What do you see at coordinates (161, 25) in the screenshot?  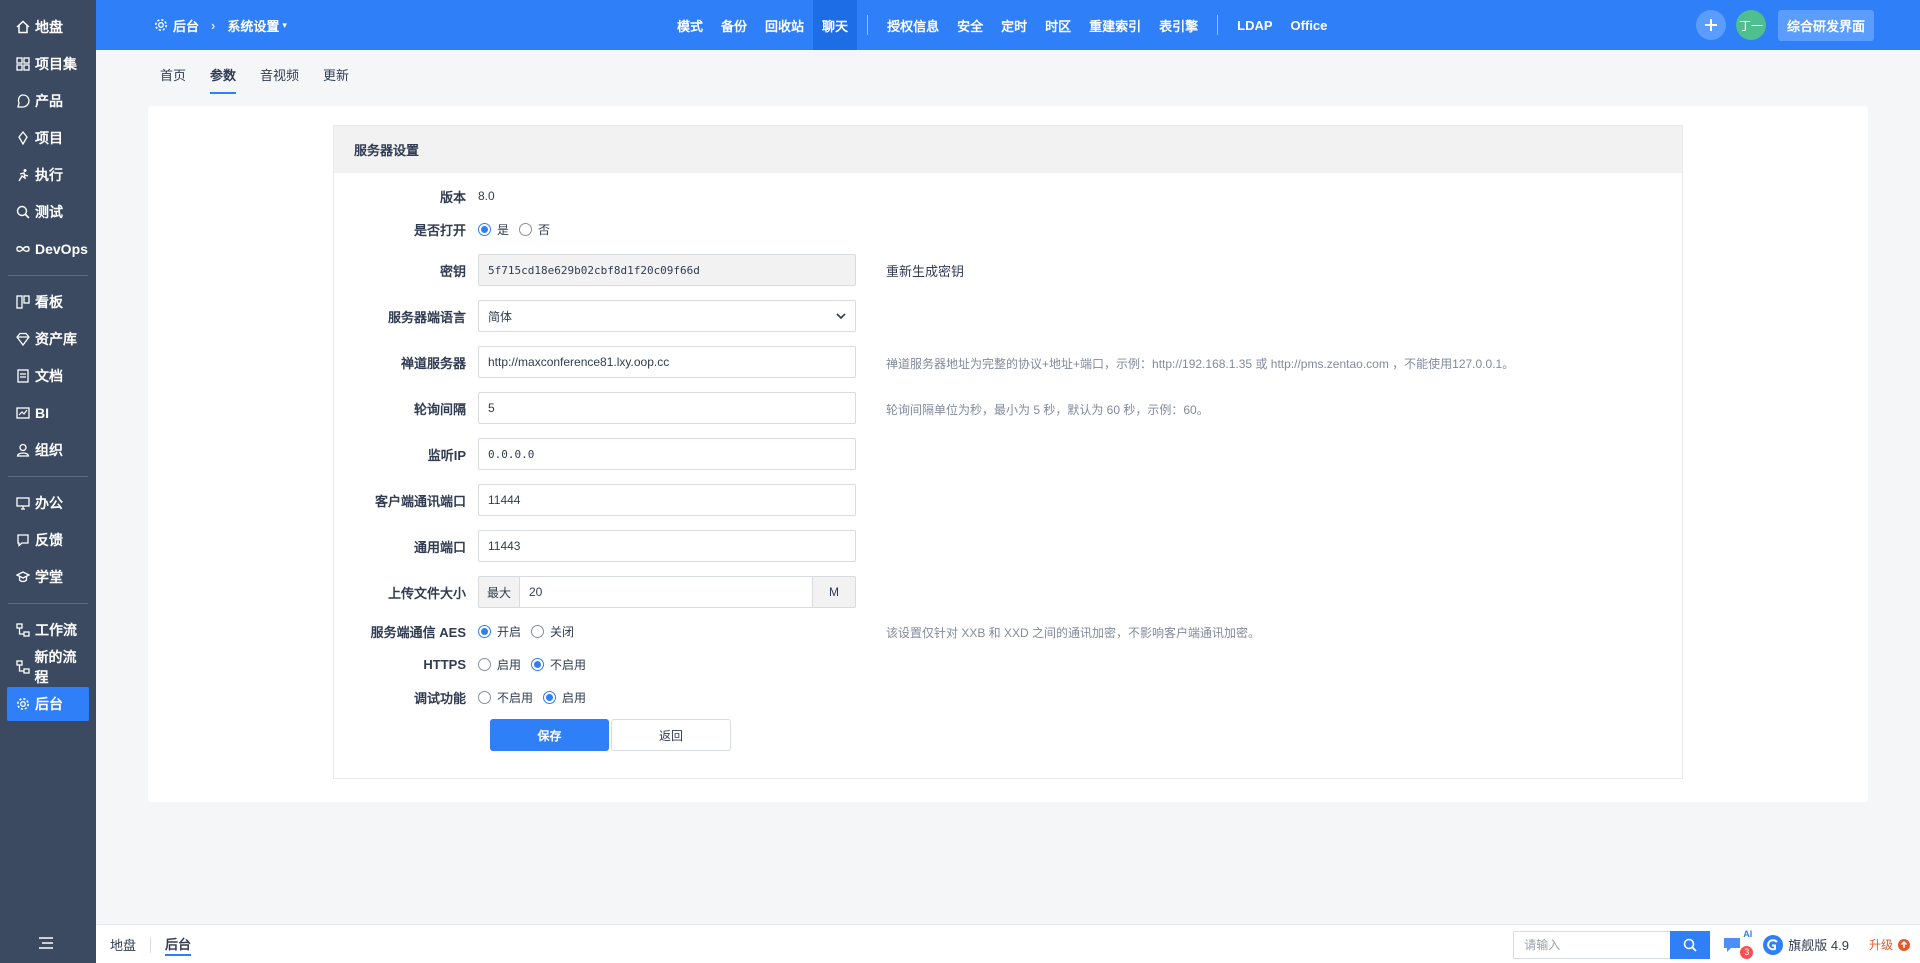 I see `gear-icon` at bounding box center [161, 25].